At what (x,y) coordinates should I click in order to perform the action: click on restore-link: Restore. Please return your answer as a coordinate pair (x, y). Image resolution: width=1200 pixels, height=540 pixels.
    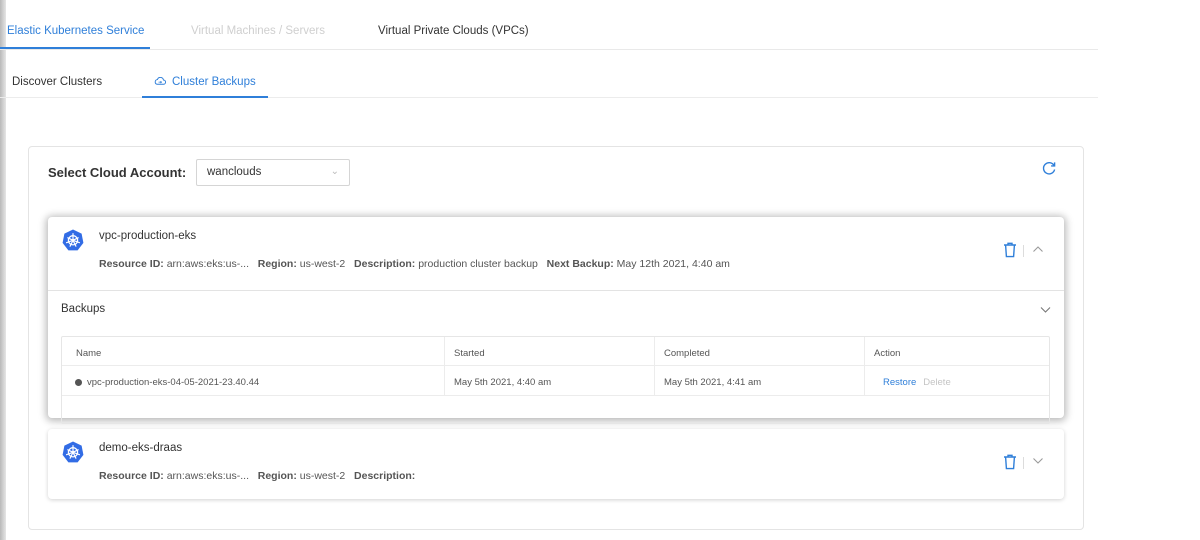
    Looking at the image, I should click on (899, 382).